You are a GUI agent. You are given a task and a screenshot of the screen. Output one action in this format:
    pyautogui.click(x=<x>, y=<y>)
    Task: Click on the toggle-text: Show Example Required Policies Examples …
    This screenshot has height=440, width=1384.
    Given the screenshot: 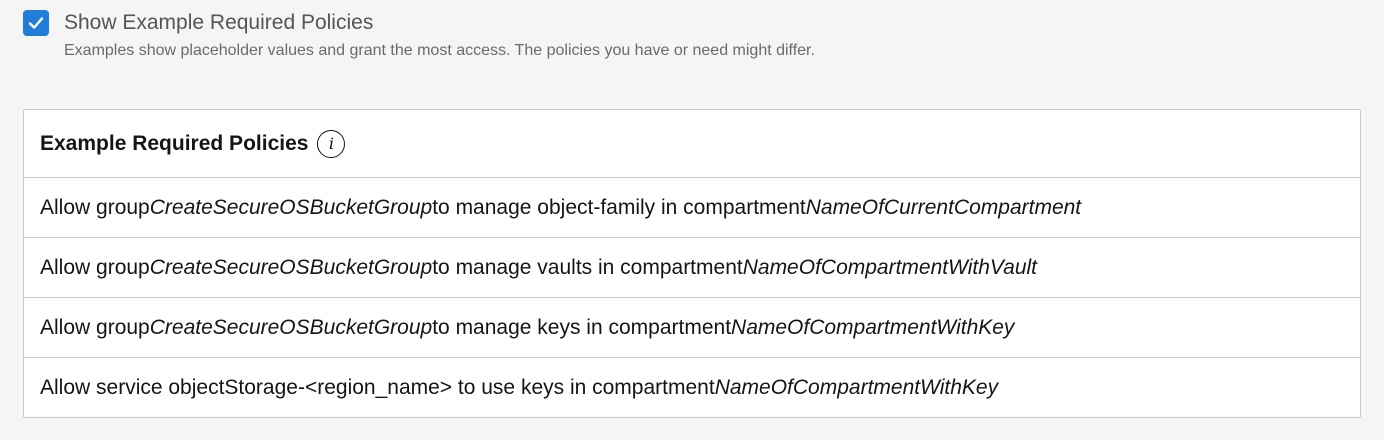 What is the action you would take?
    pyautogui.click(x=439, y=35)
    